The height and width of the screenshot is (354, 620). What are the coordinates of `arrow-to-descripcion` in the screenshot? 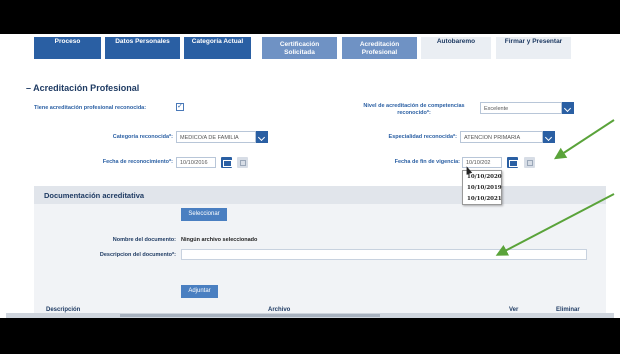 It's located at (555, 224).